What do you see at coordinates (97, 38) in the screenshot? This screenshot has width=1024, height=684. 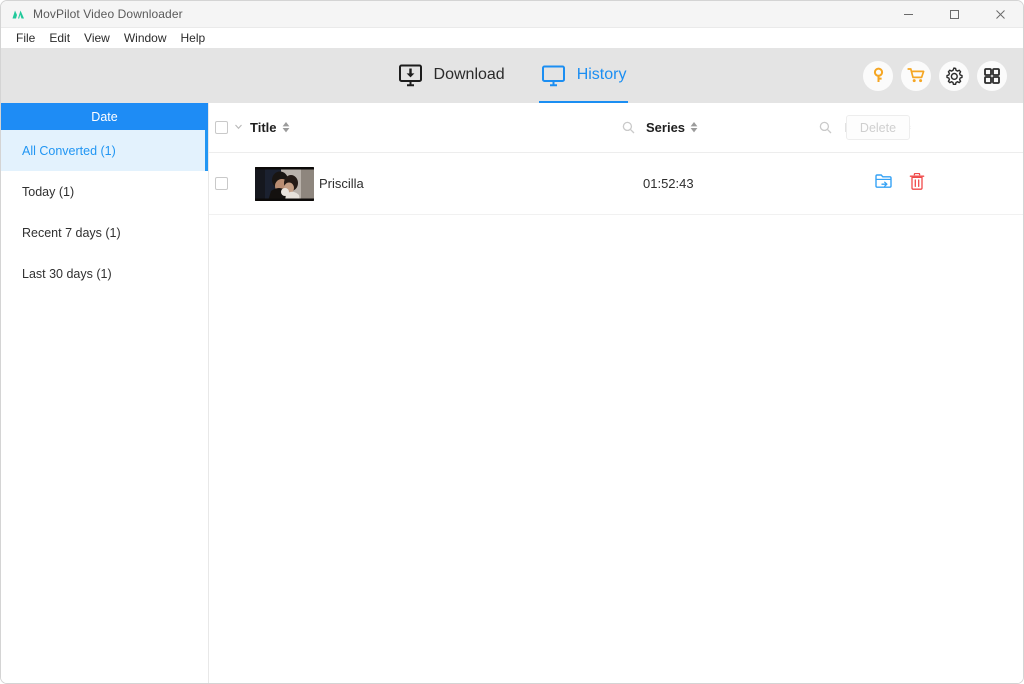 I see `menu-item-view: View` at bounding box center [97, 38].